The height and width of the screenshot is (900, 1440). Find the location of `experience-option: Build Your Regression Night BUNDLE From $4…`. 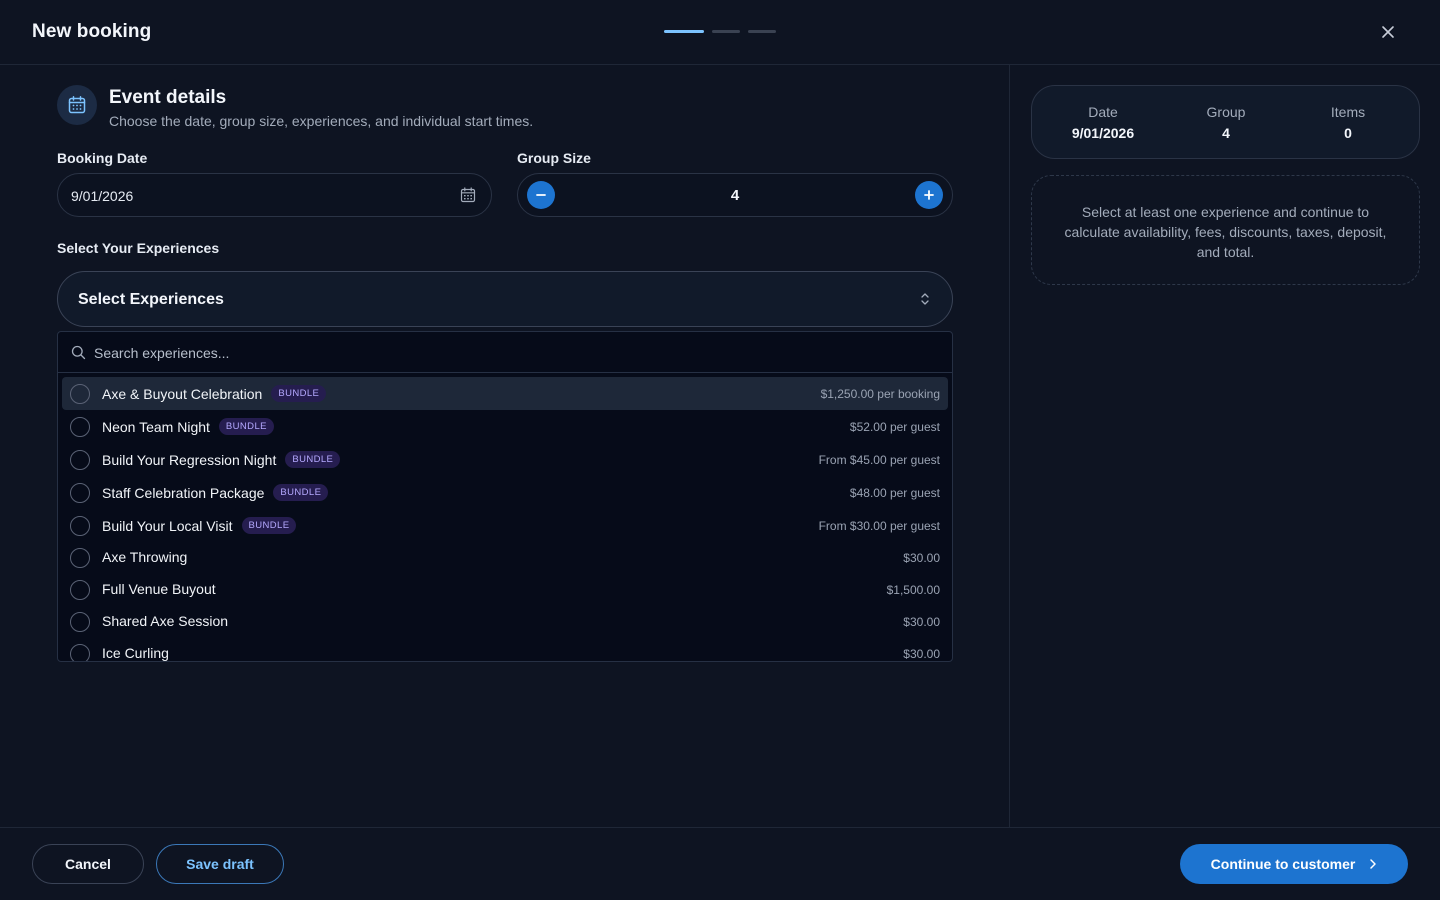

experience-option: Build Your Regression Night BUNDLE From $4… is located at coordinates (505, 459).